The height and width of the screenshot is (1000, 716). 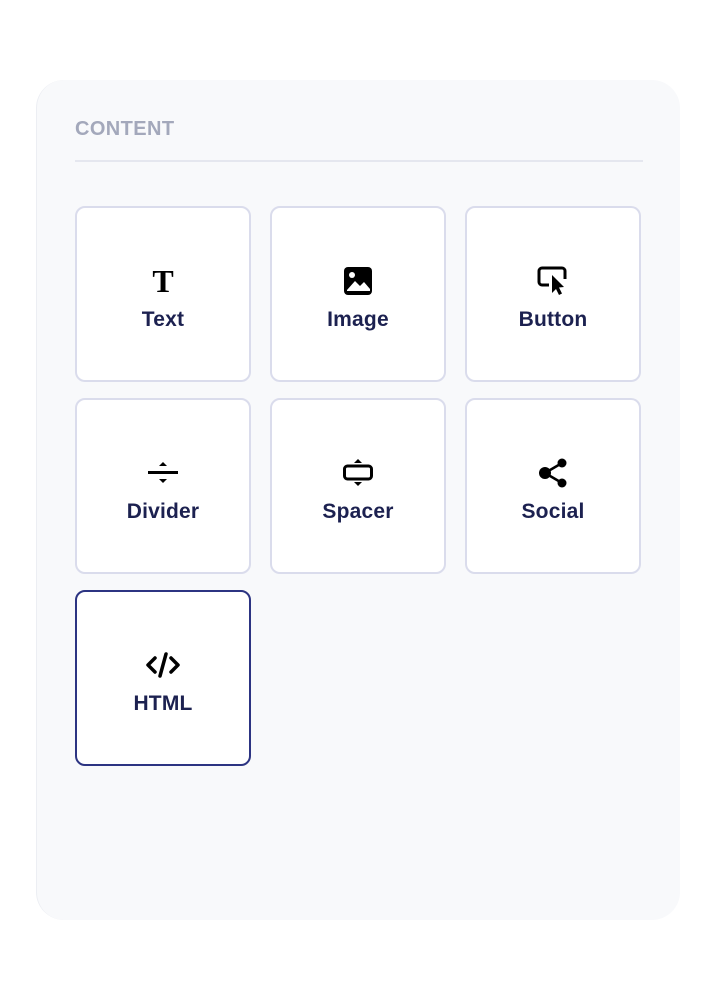 I want to click on button-icon, so click(x=553, y=281).